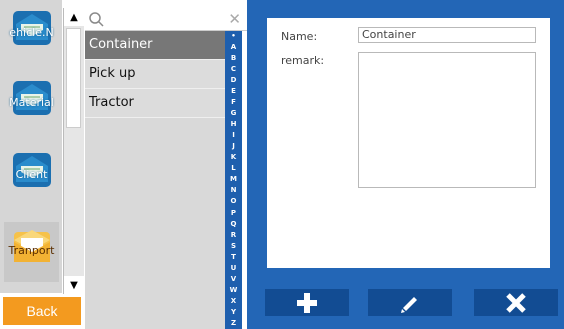 The height and width of the screenshot is (329, 564). What do you see at coordinates (234, 19) in the screenshot?
I see `clear-search-icon: ✕` at bounding box center [234, 19].